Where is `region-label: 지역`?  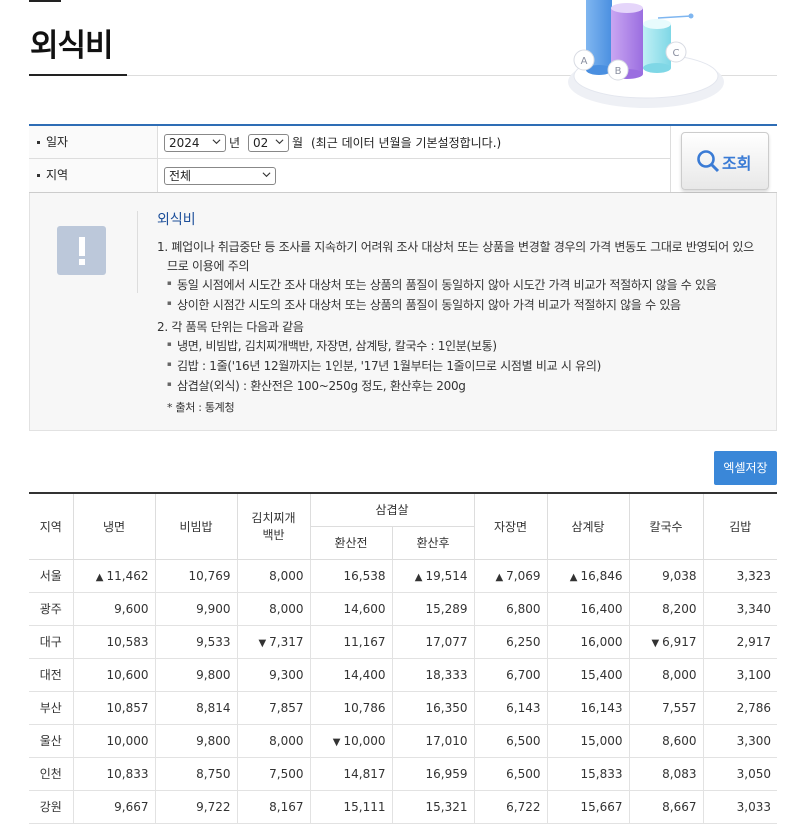
region-label: 지역 is located at coordinates (57, 175).